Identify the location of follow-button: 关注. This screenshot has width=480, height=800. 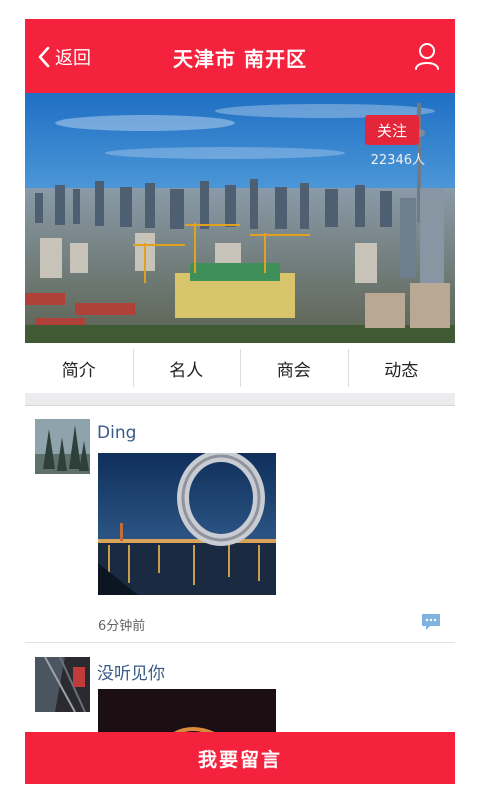
(392, 130).